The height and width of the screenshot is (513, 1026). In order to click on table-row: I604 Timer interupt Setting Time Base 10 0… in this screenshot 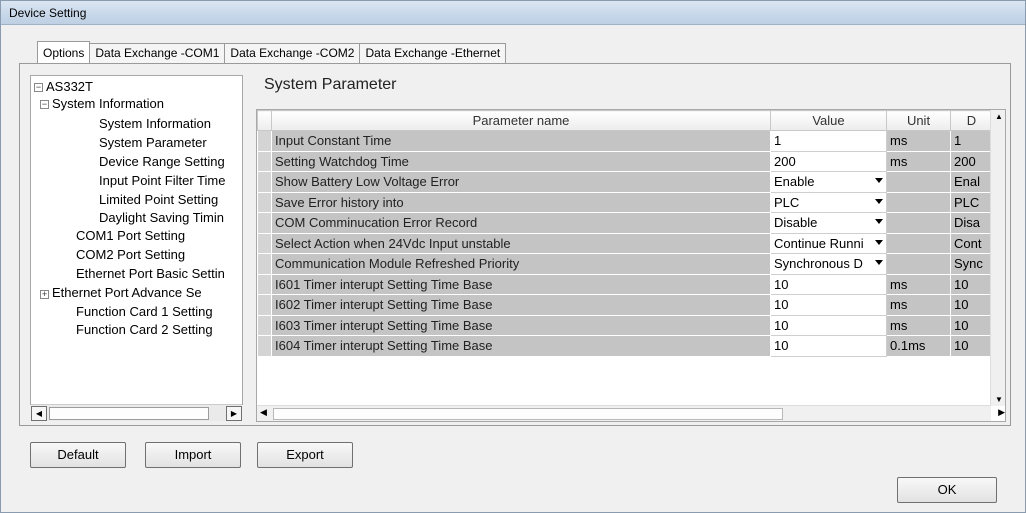, I will do `click(625, 346)`.